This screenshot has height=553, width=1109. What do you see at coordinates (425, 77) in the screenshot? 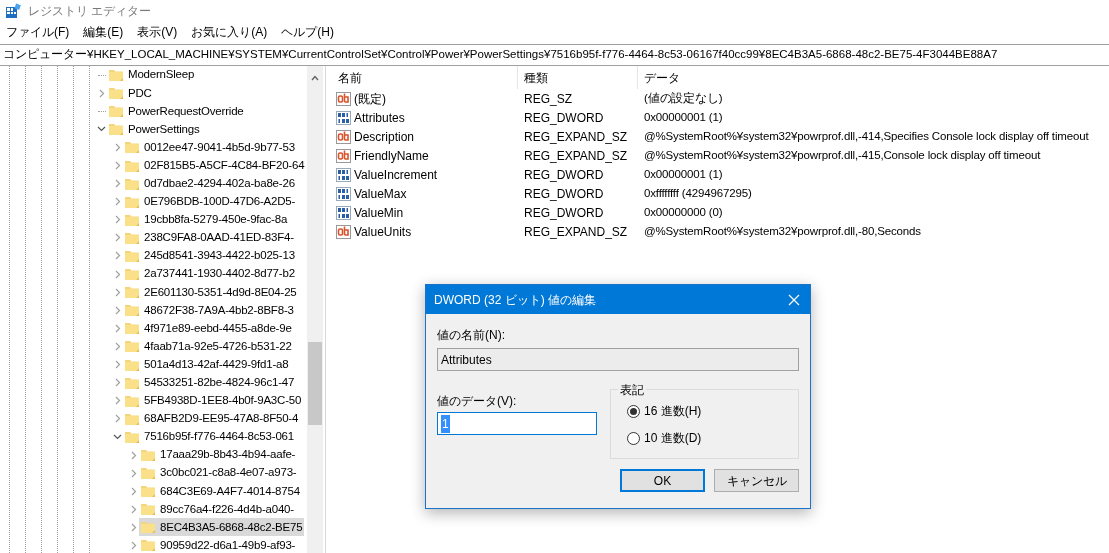
I see `column-header: 名前` at bounding box center [425, 77].